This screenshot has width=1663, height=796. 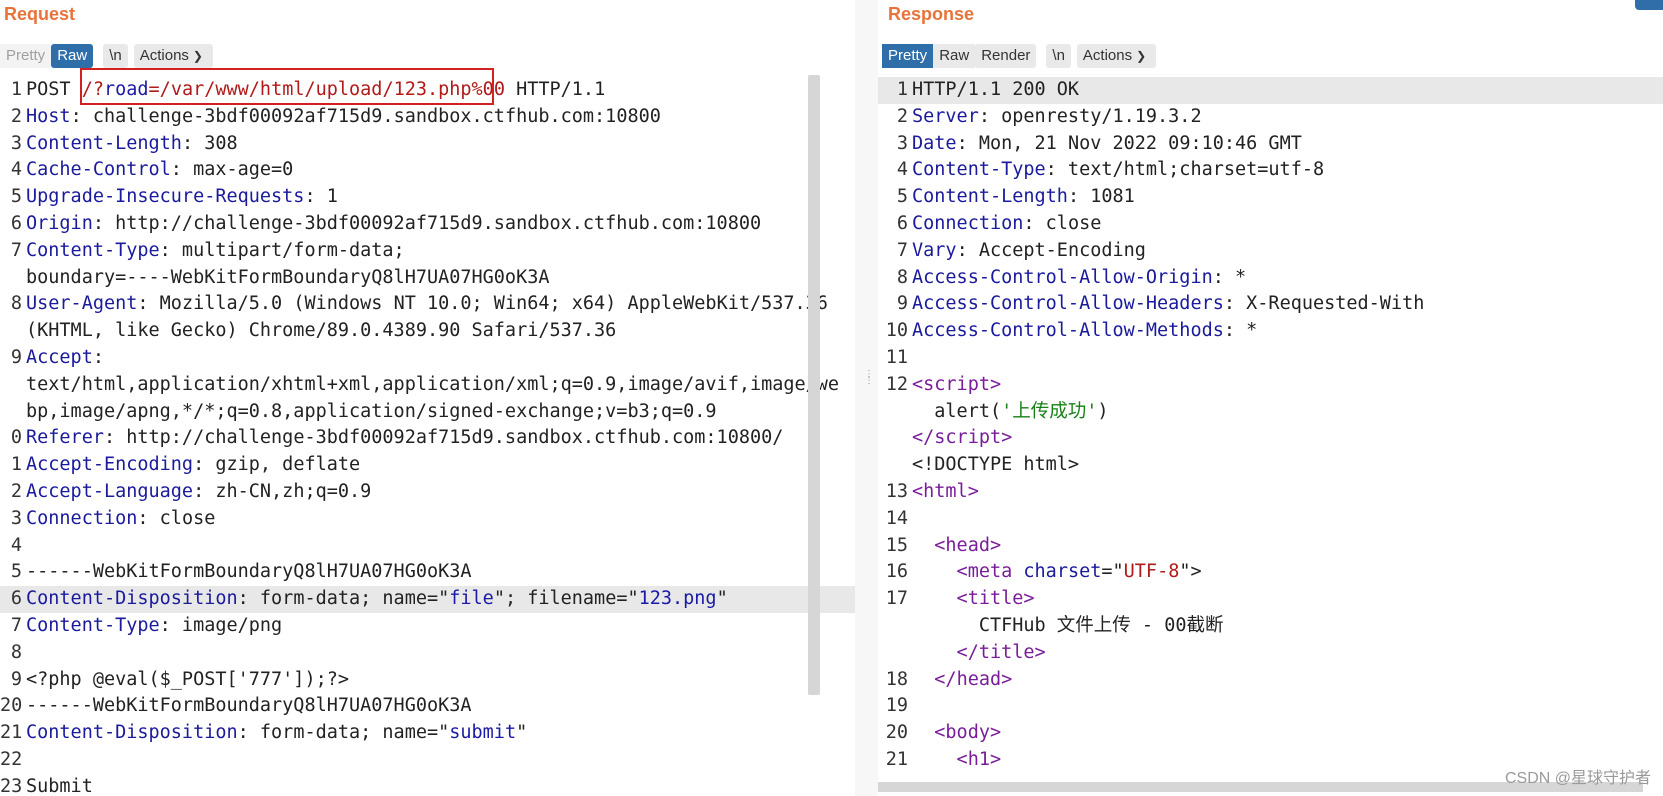 I want to click on header-value: : close, so click(x=1062, y=223).